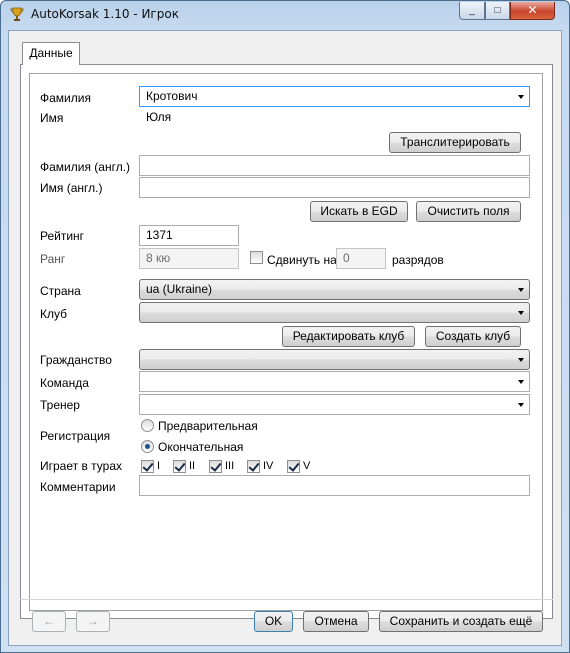  Describe the element at coordinates (346, 258) in the screenshot. I see `shift-value: 0` at that location.